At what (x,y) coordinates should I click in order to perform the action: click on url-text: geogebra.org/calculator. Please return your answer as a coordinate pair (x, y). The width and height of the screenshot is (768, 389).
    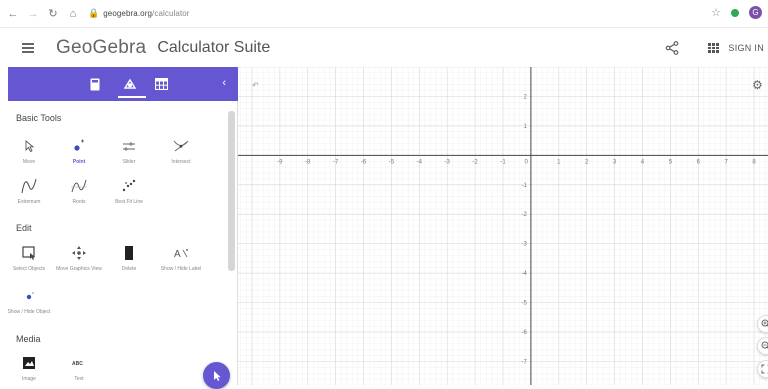
    Looking at the image, I should click on (146, 13).